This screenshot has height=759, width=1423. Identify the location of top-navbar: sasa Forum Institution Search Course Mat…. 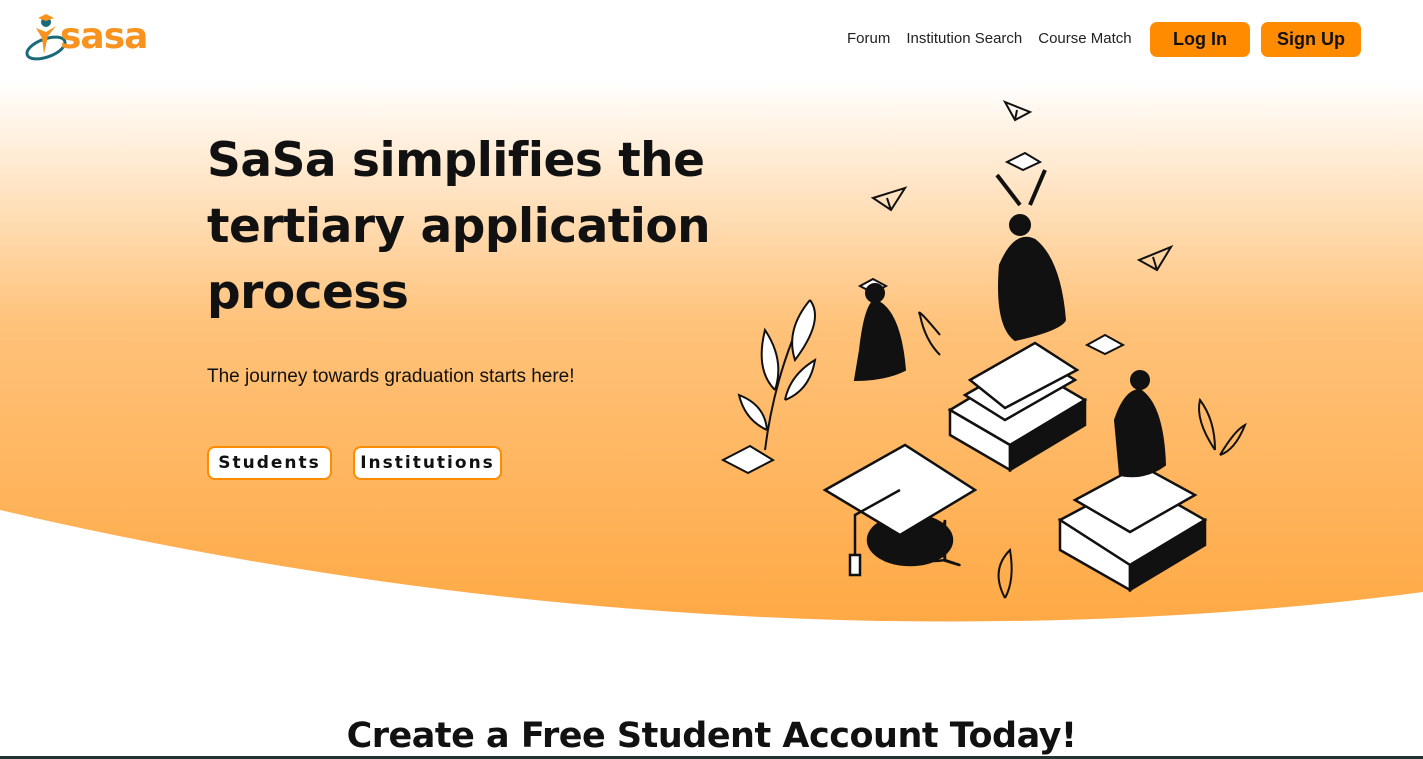
(711, 40).